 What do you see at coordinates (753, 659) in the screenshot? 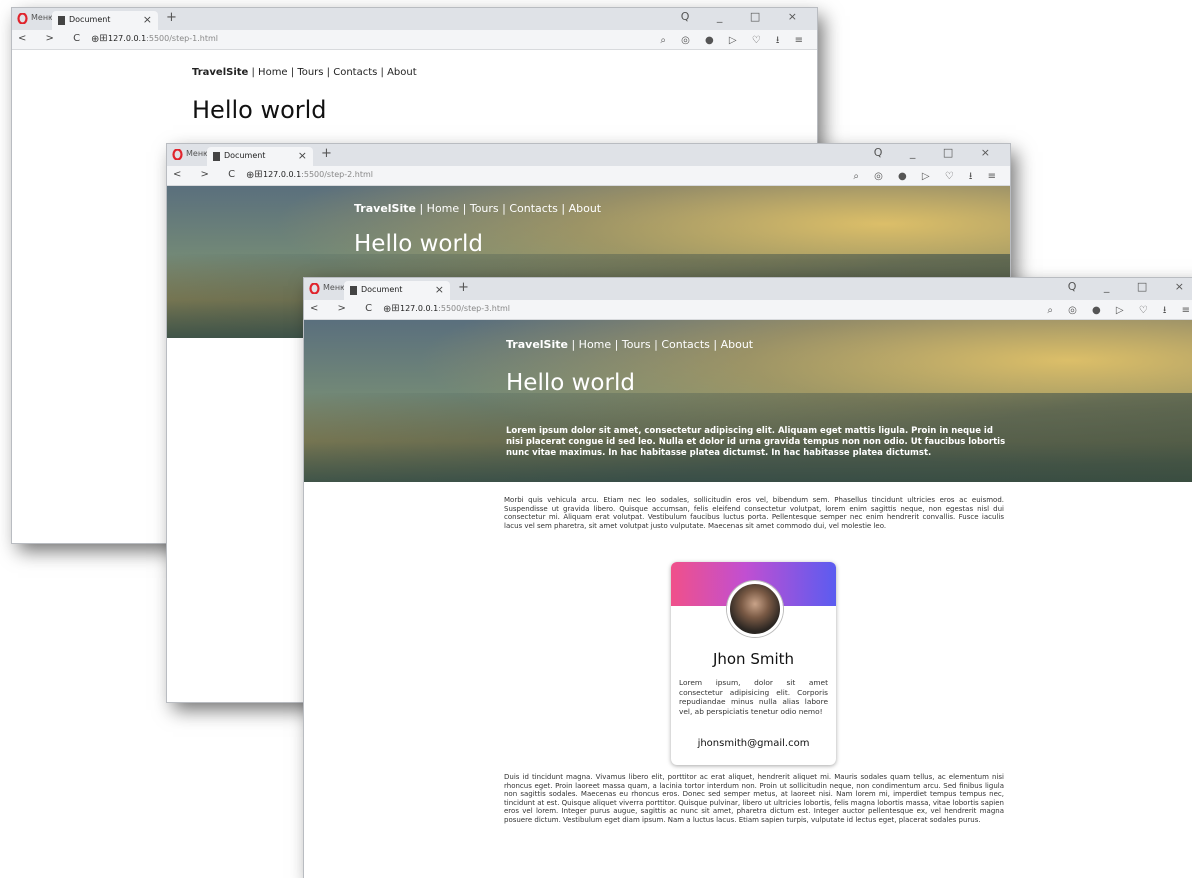
I see `card-name: Jhon Smith` at bounding box center [753, 659].